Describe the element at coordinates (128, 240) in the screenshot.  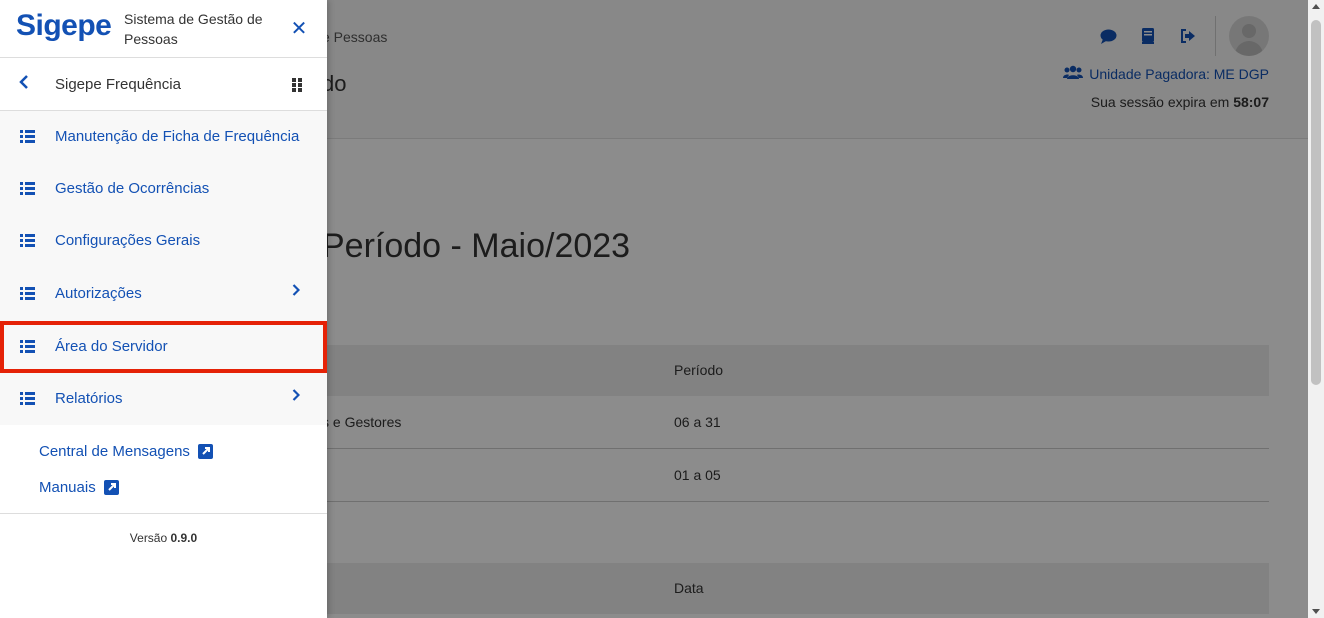
I see `sidebar-item-label: Configurações Gerais` at that location.